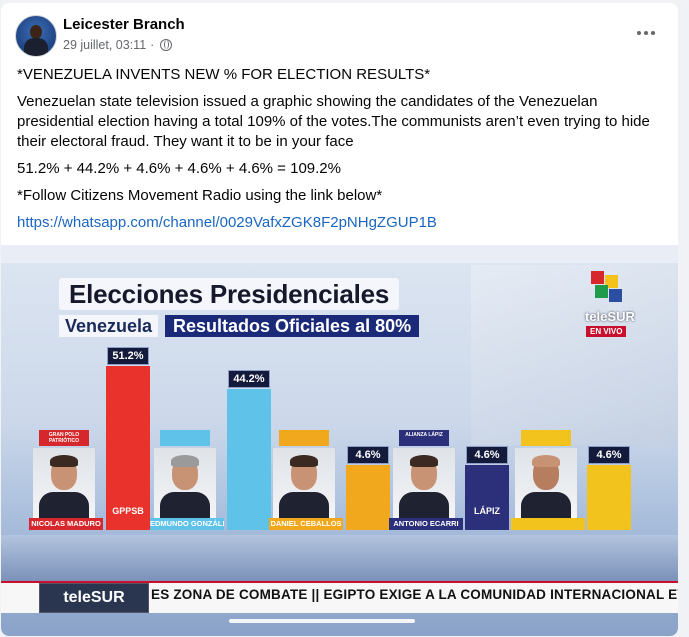 The image size is (689, 637). I want to click on graphic-title: Elecciones Presidenciales, so click(229, 294).